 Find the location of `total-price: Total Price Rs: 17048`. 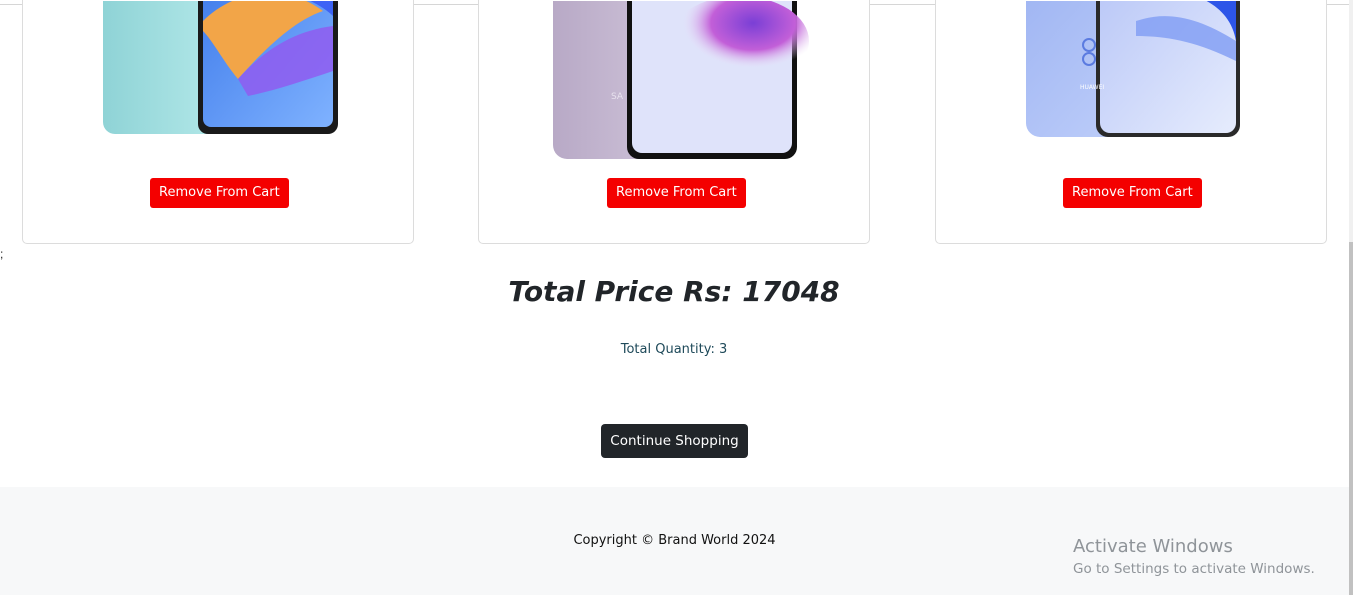

total-price: Total Price Rs: 17048 is located at coordinates (674, 291).